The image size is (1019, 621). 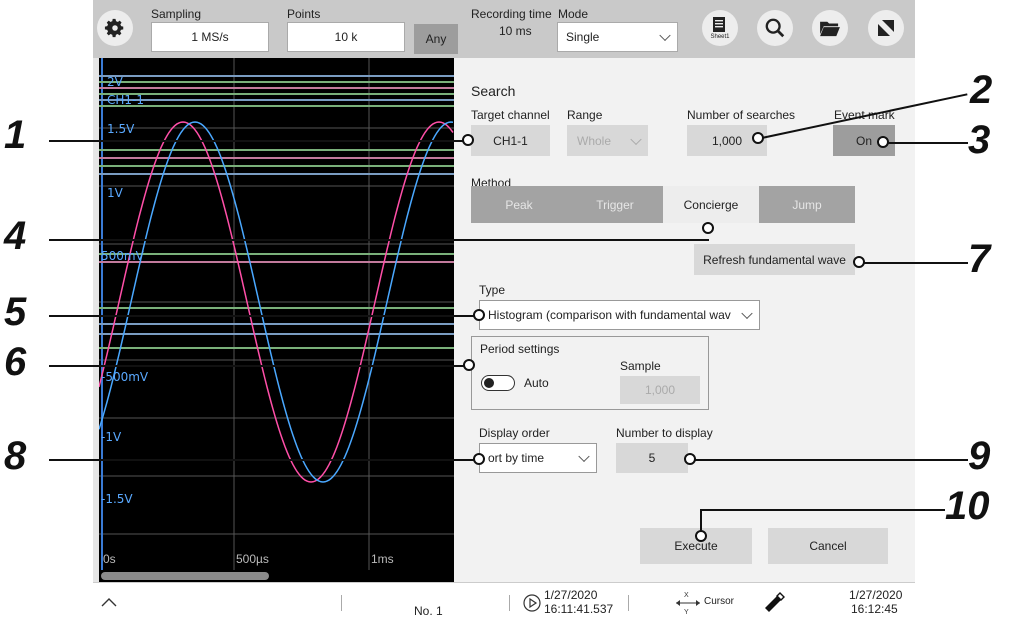 I want to click on sheet-button: Sheet1, so click(x=720, y=28).